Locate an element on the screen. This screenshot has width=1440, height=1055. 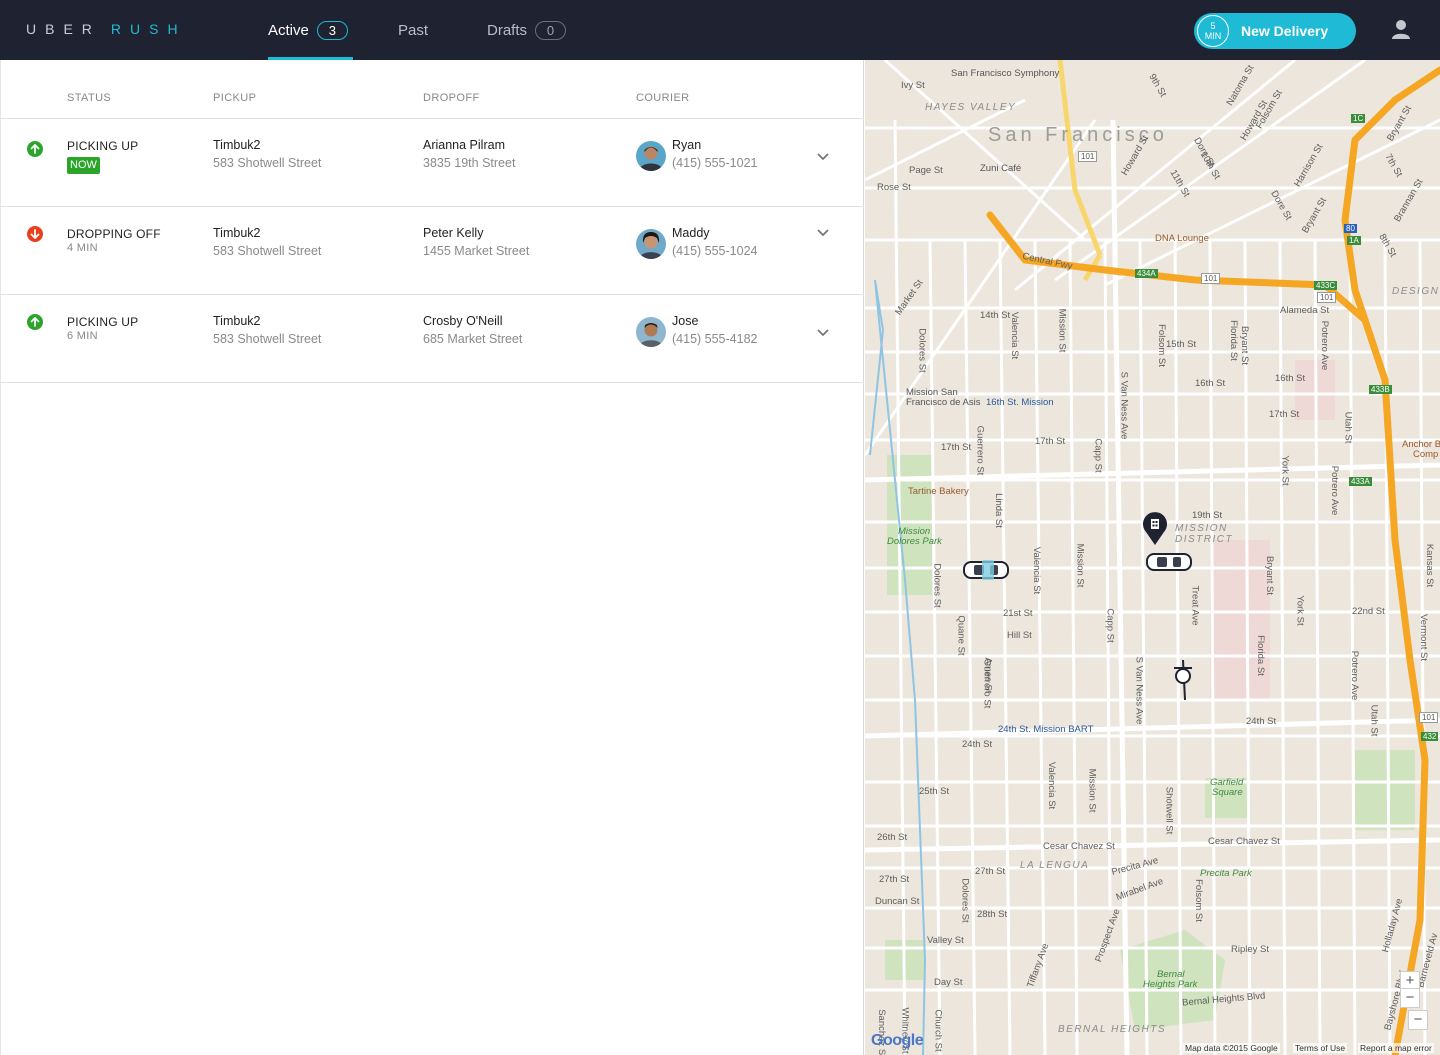
zoom-out-button-secondary: − is located at coordinates (1418, 1020).